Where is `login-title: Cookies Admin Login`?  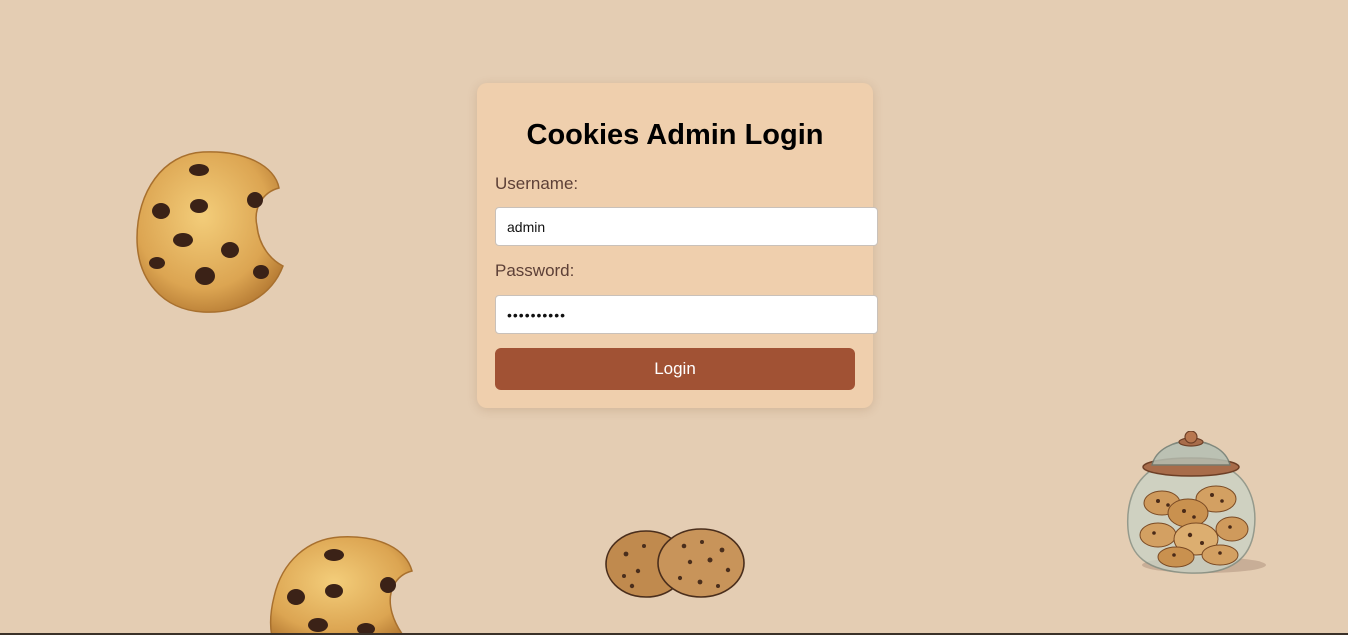
login-title: Cookies Admin Login is located at coordinates (675, 135).